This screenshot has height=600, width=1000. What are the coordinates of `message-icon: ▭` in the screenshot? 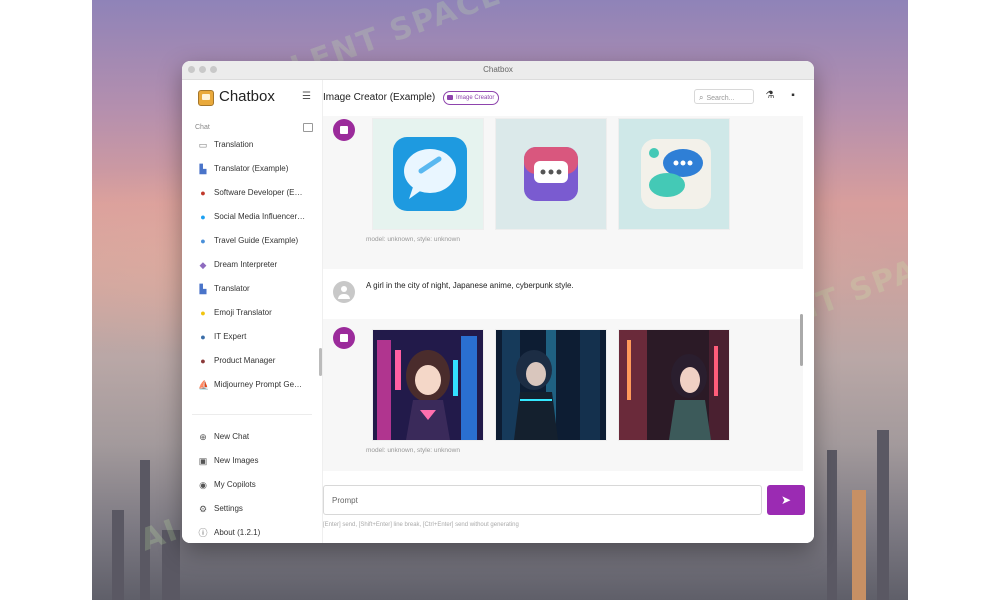 It's located at (203, 145).